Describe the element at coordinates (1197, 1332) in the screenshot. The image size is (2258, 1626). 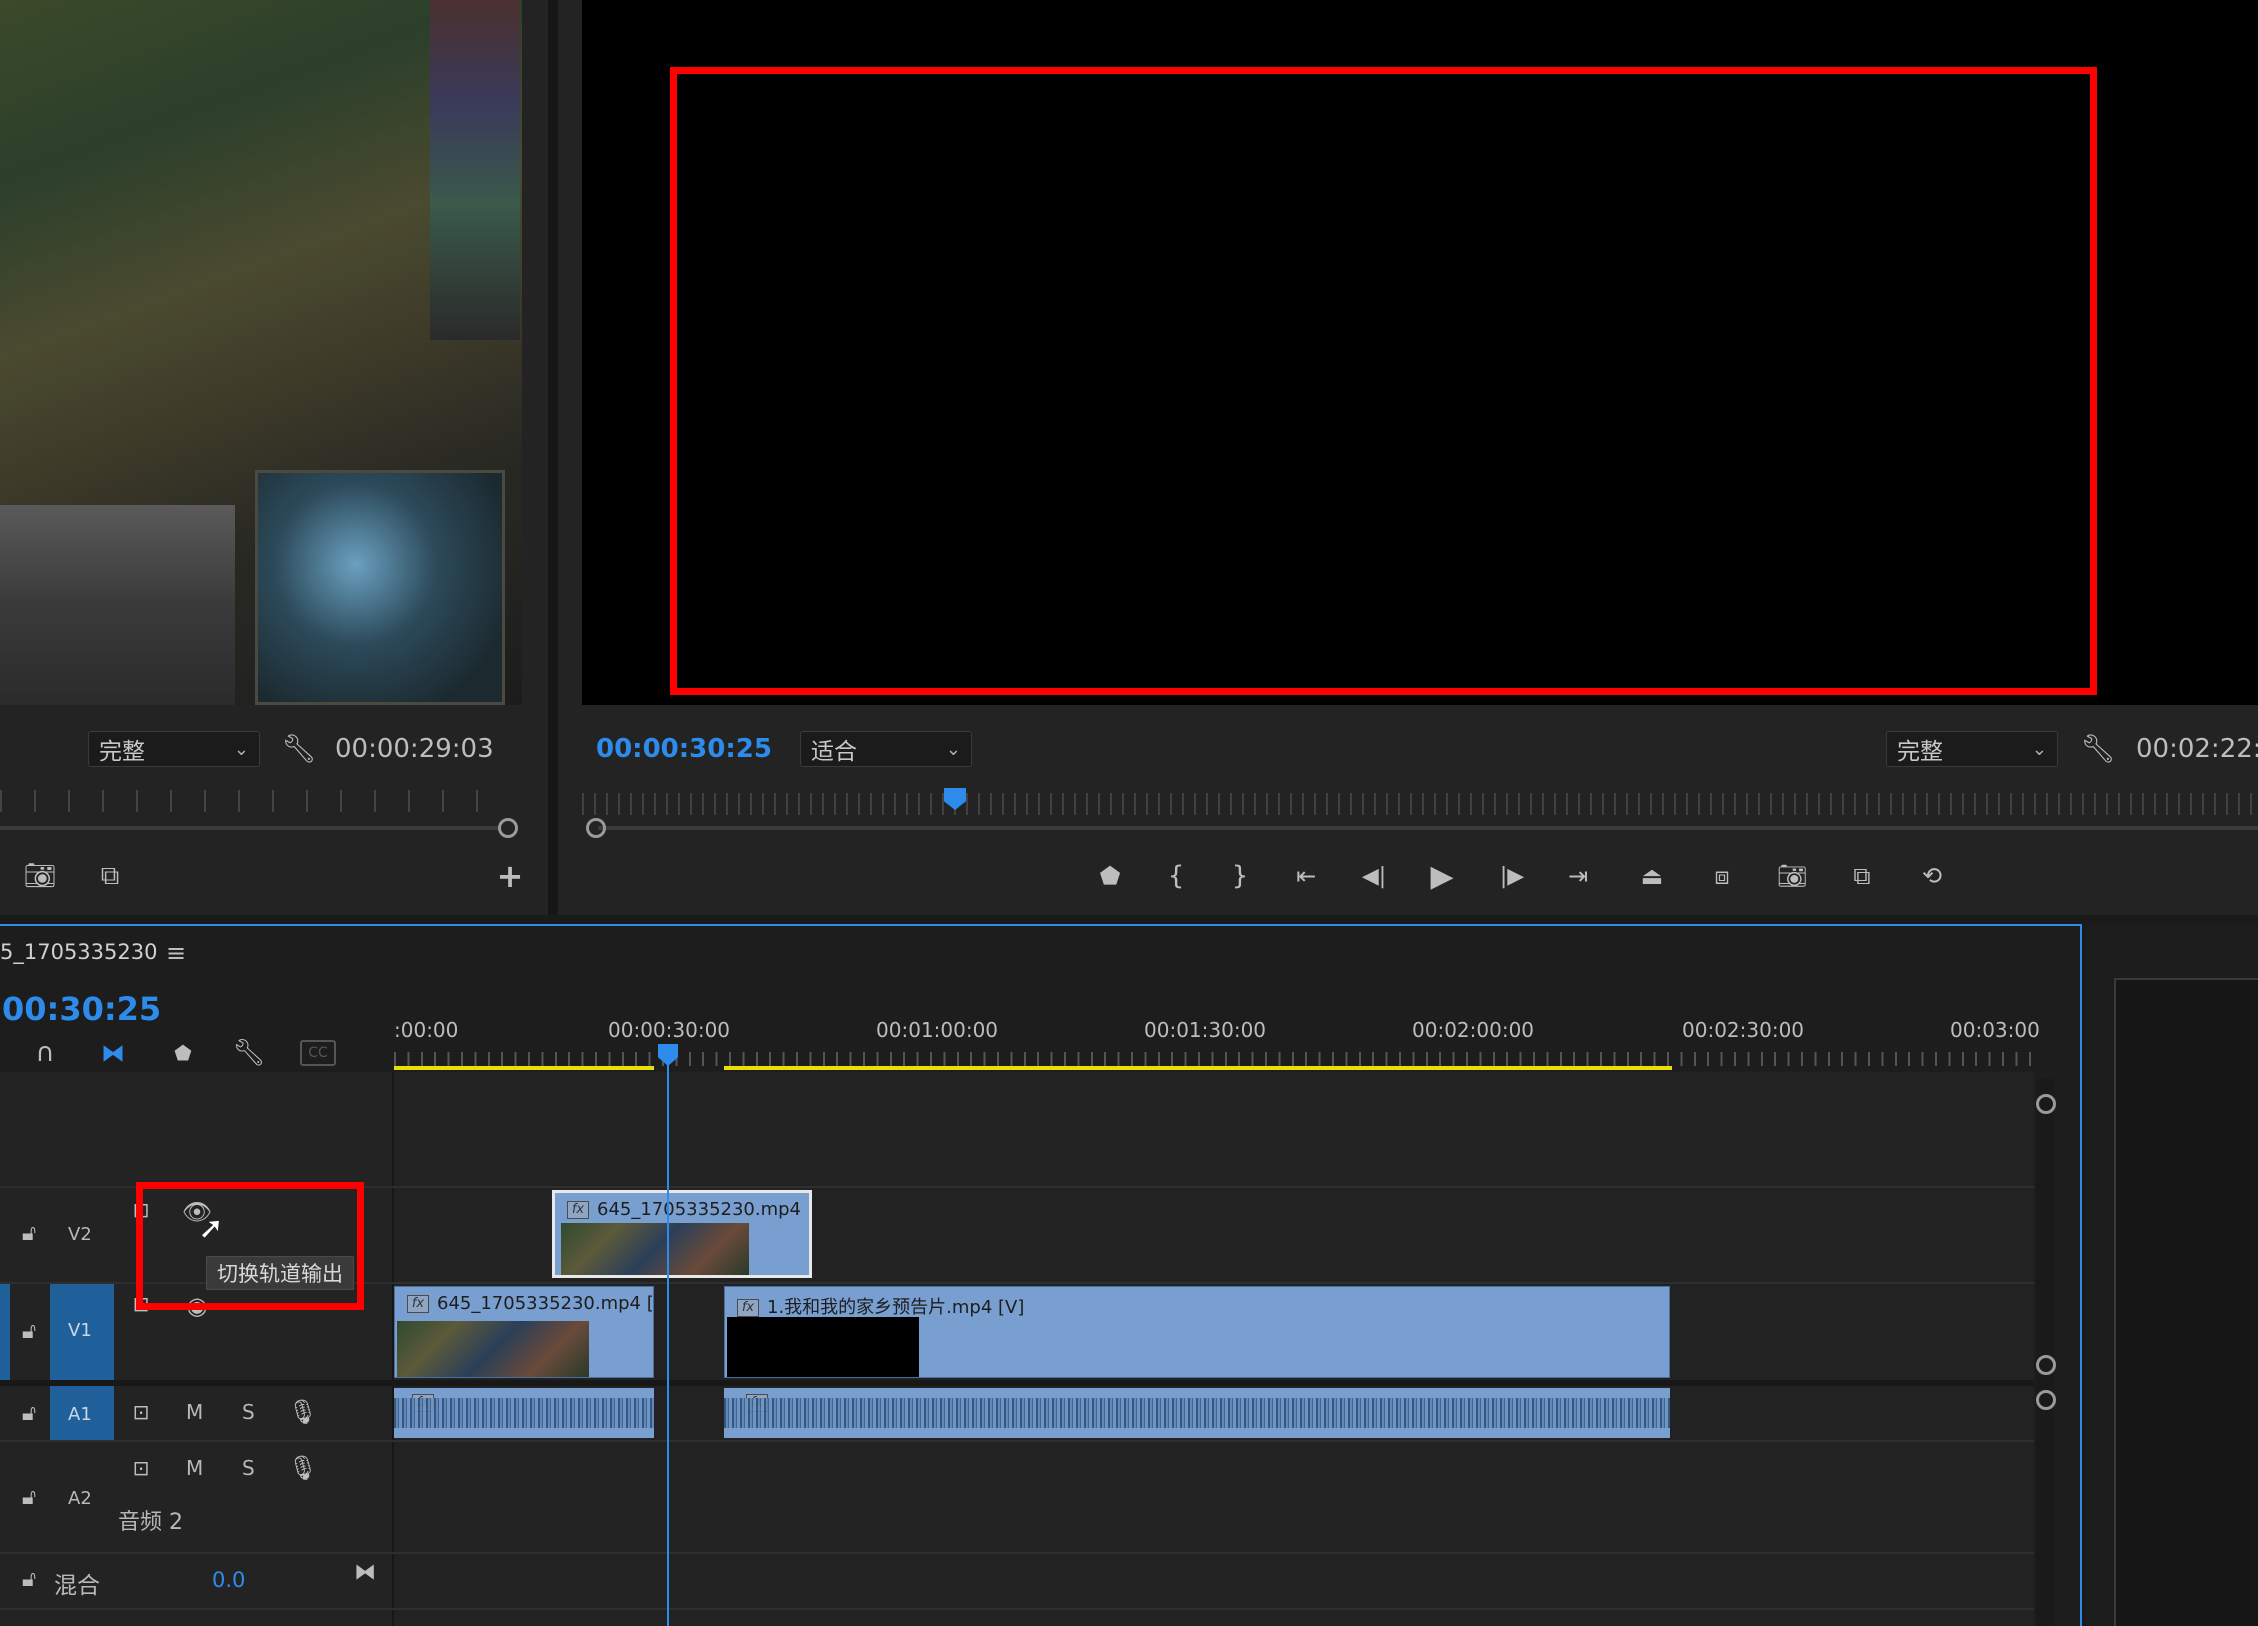
I see `v1-clip-b: fx 1.我和我的家乡预告片.mp4 [V]` at that location.